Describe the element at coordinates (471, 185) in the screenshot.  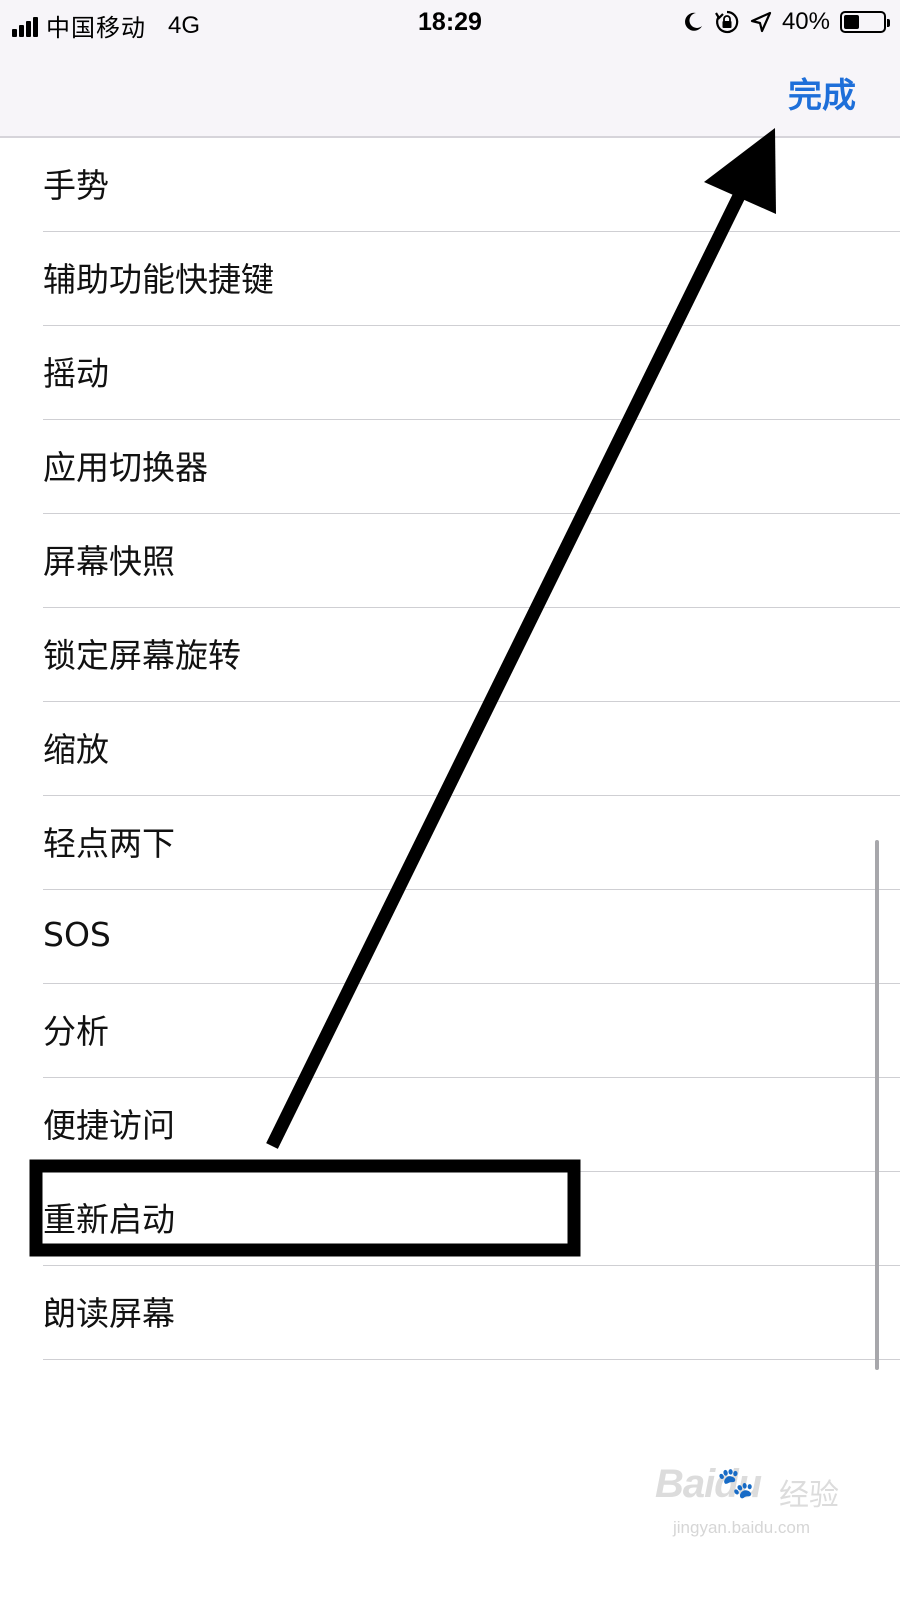
I see `menu-item: 手势` at that location.